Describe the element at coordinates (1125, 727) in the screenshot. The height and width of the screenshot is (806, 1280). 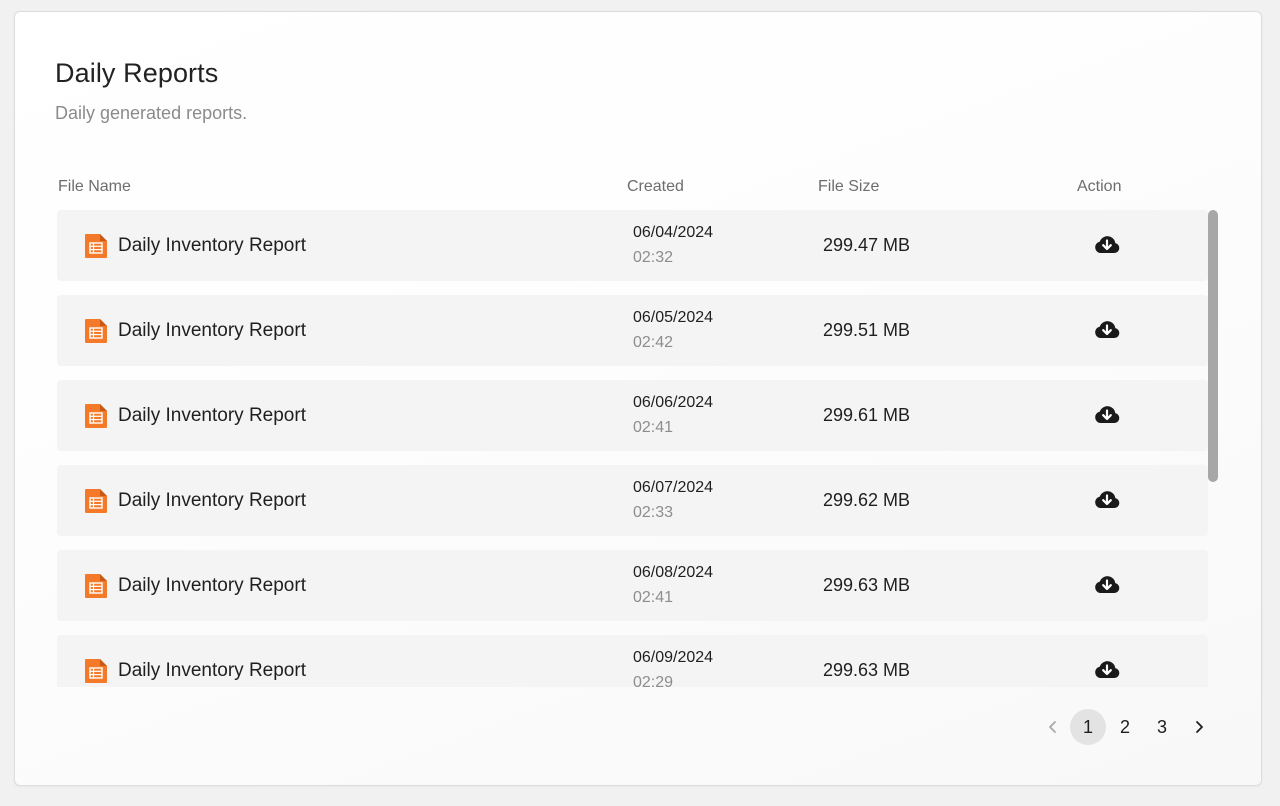
I see `page-button-2: 2` at that location.